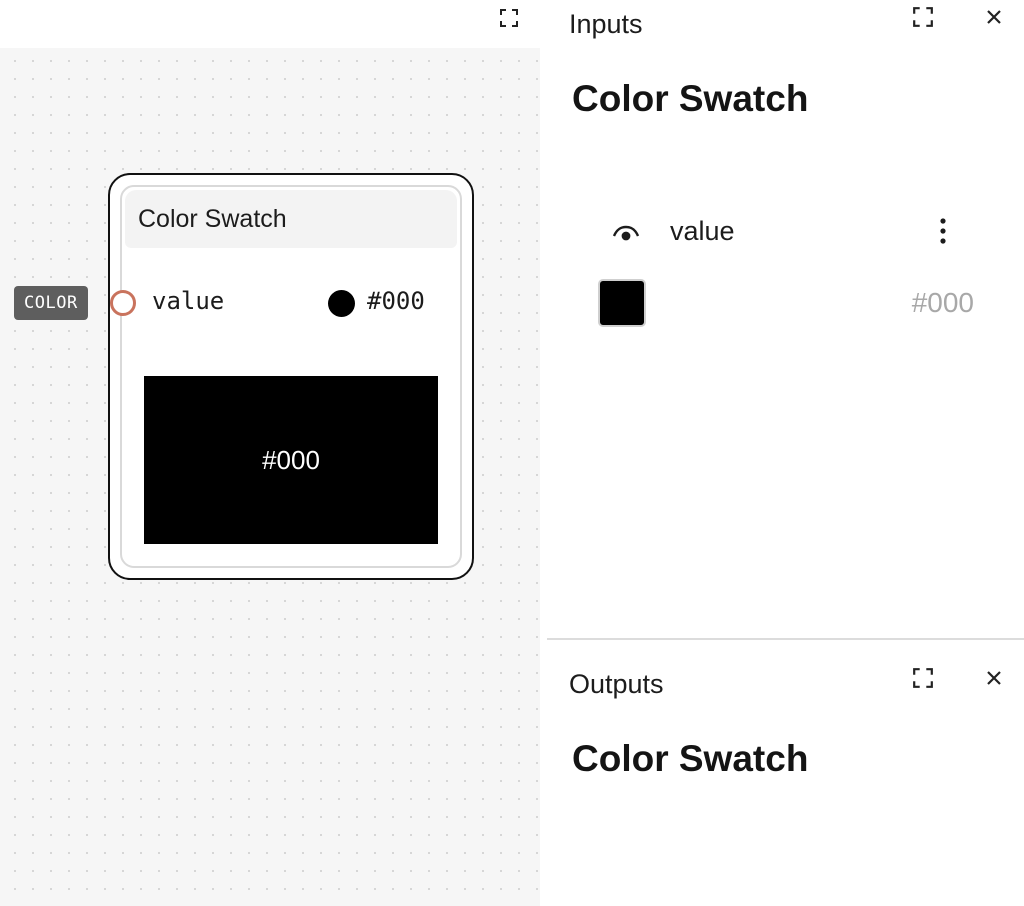  I want to click on more-vertical-icon, so click(943, 231).